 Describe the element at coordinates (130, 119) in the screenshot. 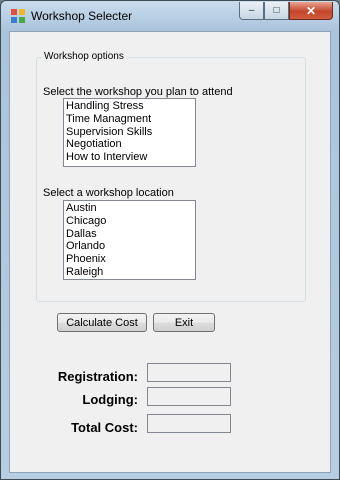

I see `list-item: Time Managment` at that location.